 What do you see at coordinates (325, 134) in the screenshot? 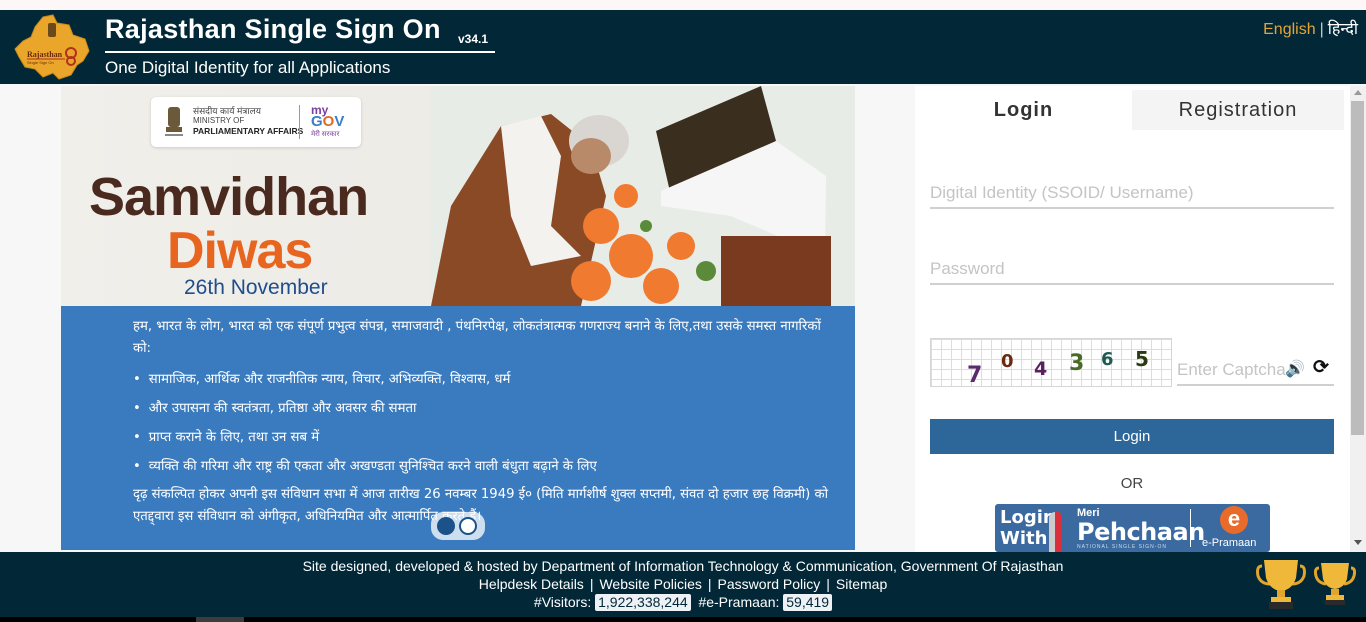
I see `mygov-tagline: मेरी सरकार` at bounding box center [325, 134].